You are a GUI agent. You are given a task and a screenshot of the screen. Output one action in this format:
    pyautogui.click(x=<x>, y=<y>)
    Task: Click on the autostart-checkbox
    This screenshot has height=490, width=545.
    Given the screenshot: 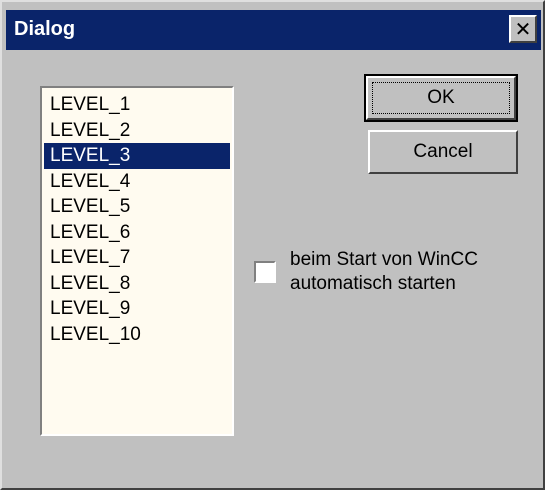 What is the action you would take?
    pyautogui.click(x=265, y=272)
    